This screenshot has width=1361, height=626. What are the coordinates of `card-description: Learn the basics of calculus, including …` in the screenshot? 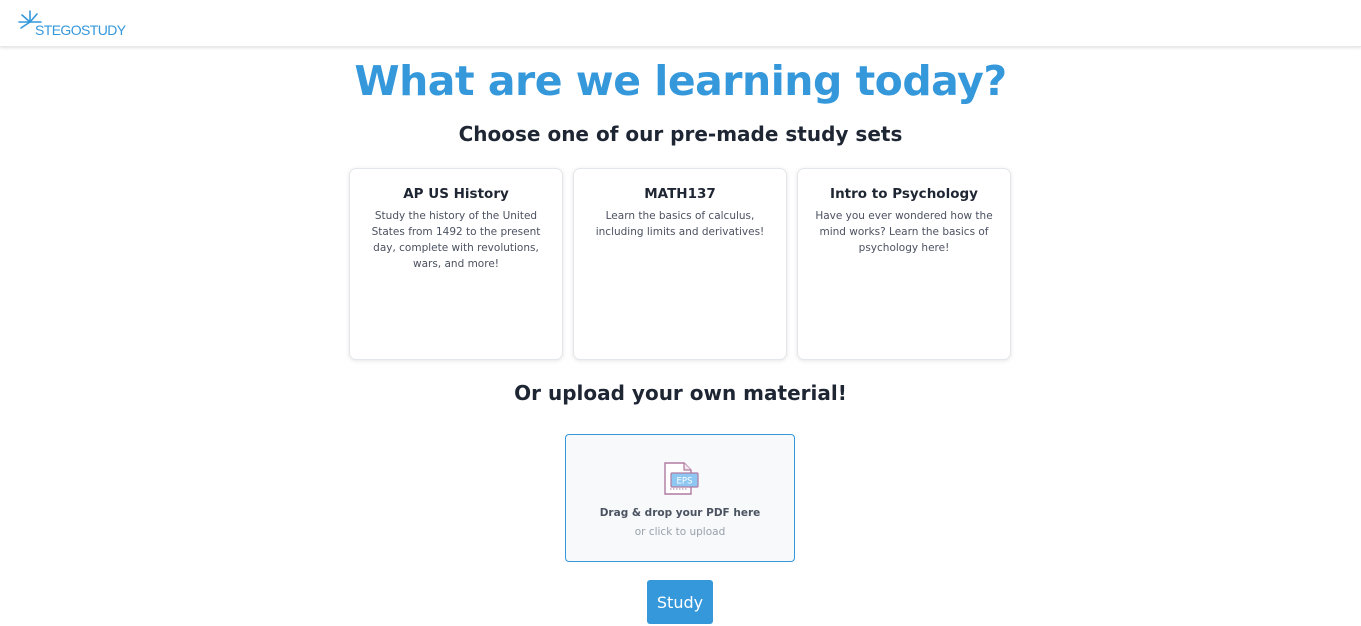 It's located at (680, 224).